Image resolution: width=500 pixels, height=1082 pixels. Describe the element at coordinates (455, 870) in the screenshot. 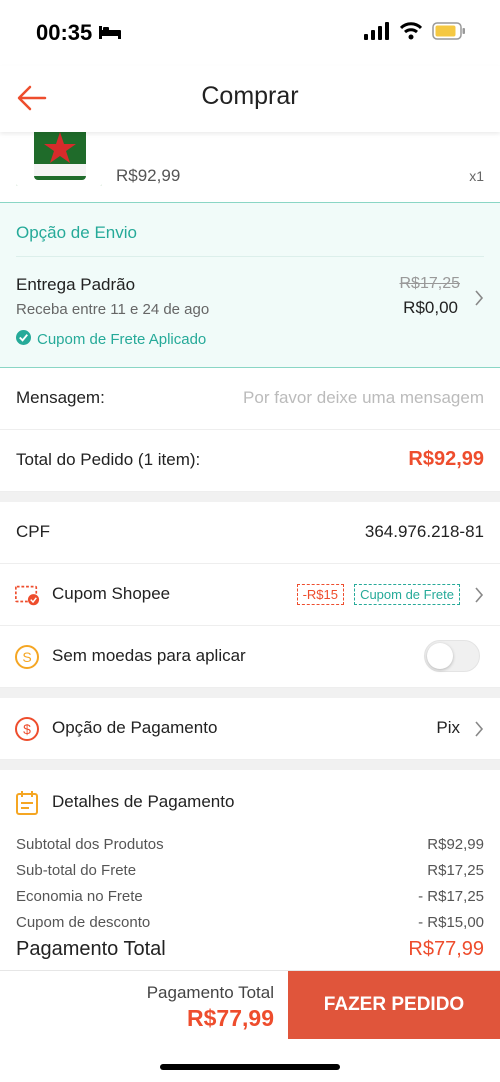

I see `payment-line-value: R$17,25` at that location.